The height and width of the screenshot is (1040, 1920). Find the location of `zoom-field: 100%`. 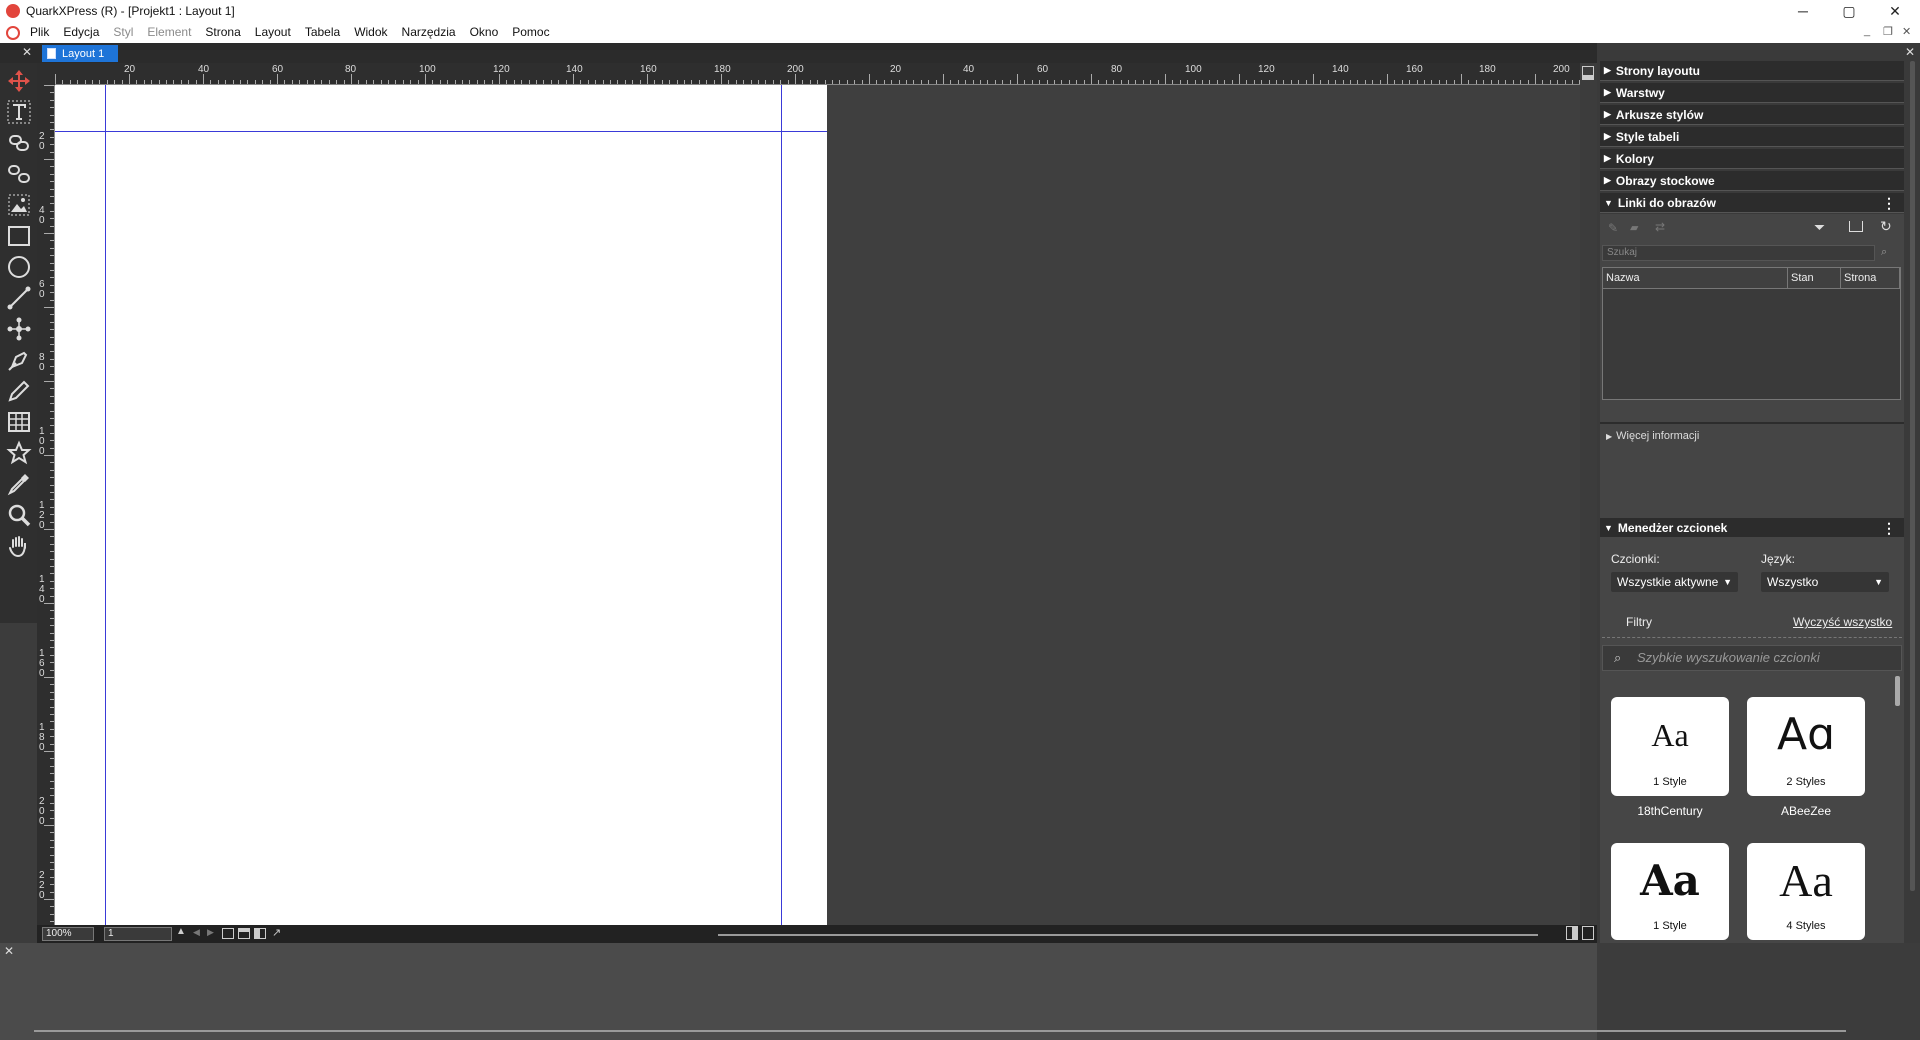

zoom-field: 100% is located at coordinates (68, 934).